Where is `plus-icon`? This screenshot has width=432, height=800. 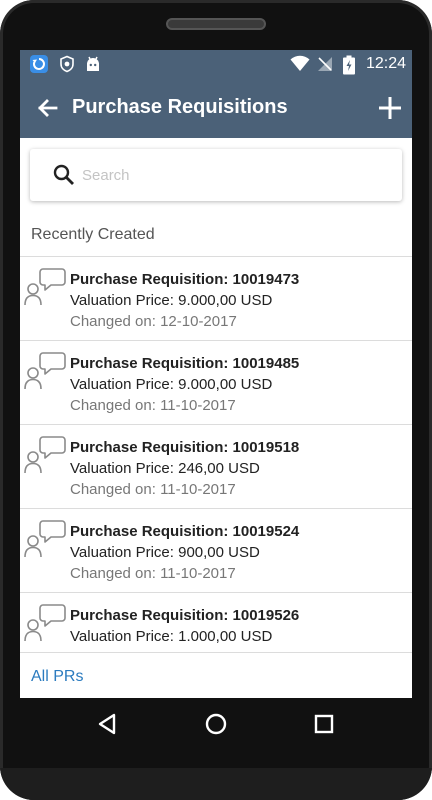
plus-icon is located at coordinates (390, 108).